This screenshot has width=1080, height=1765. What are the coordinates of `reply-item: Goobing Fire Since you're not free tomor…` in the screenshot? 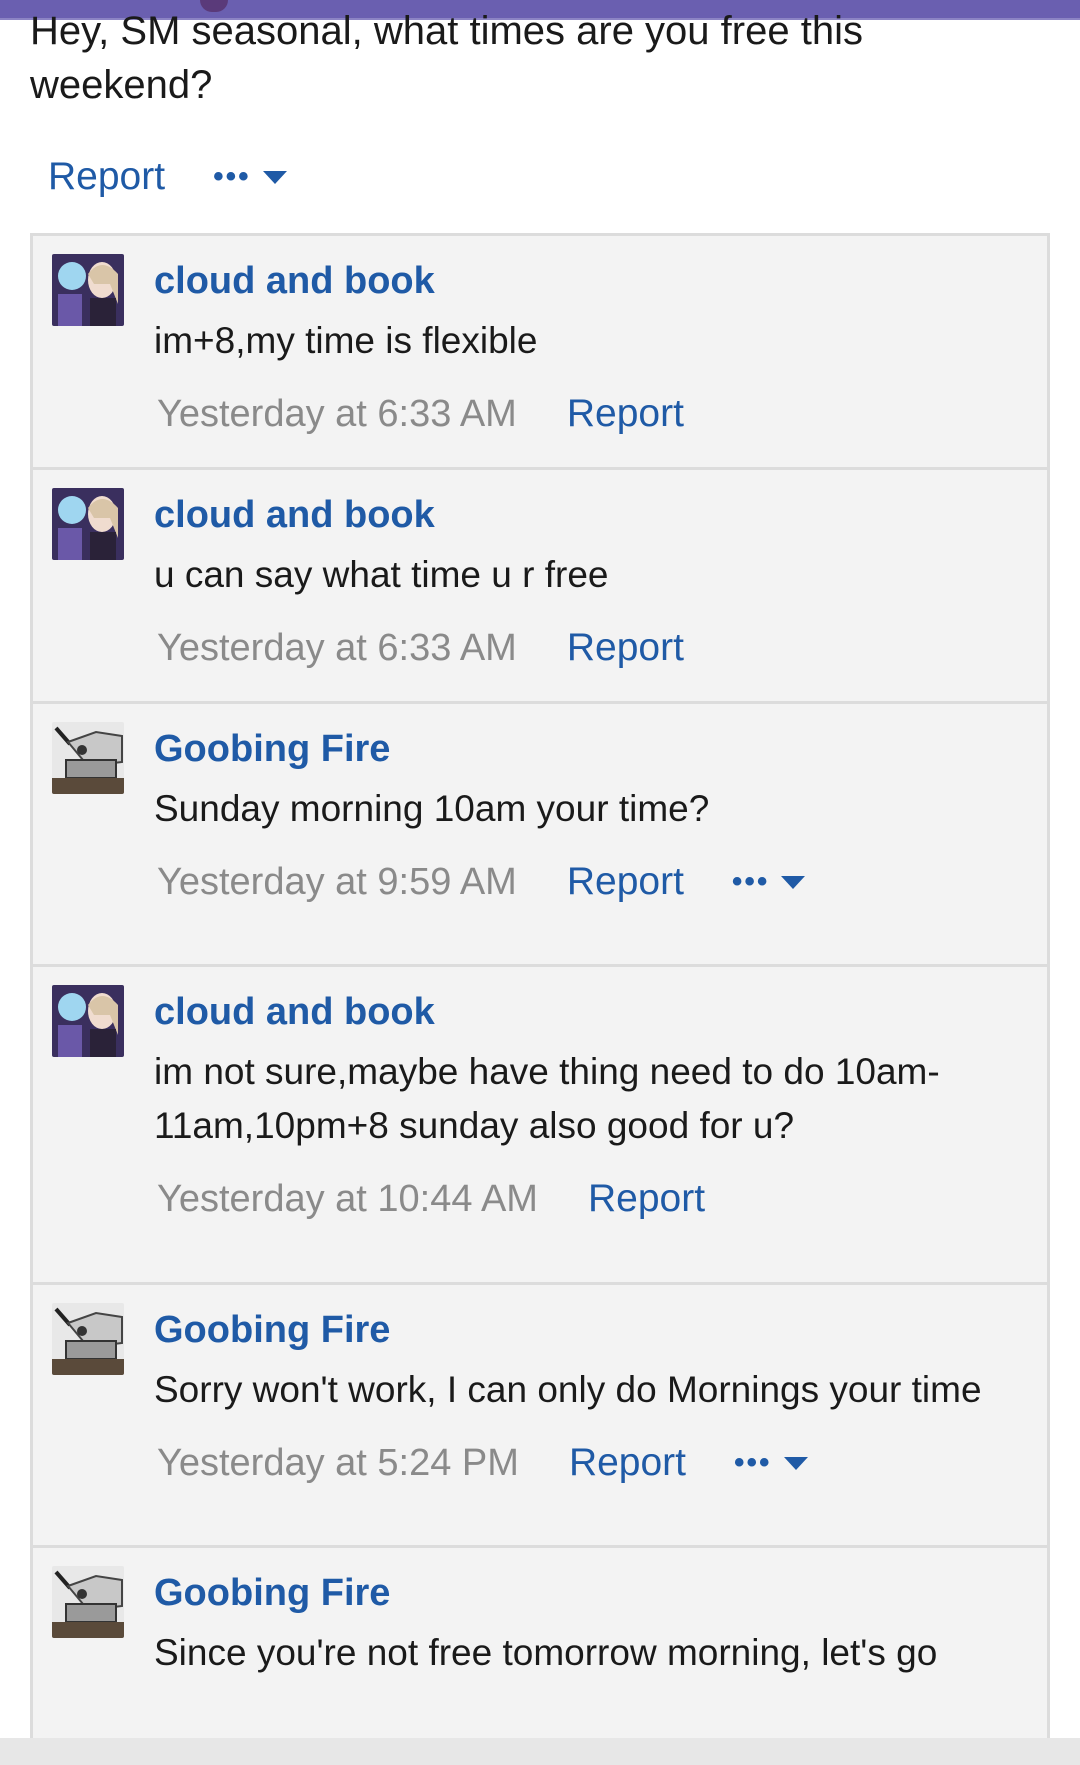 It's located at (540, 1648).